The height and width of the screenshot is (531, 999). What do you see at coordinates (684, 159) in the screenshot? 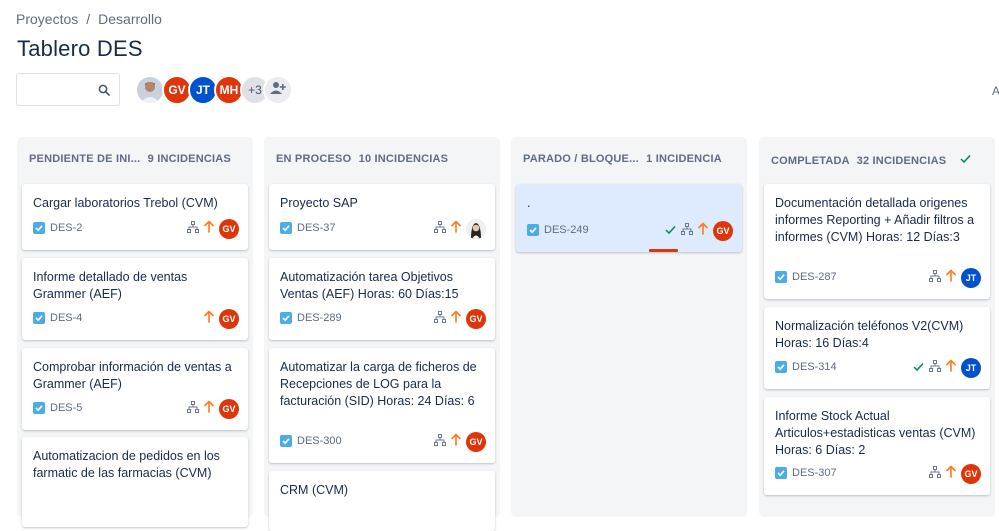
I see `column-count: 1 INCIDENCIA` at bounding box center [684, 159].